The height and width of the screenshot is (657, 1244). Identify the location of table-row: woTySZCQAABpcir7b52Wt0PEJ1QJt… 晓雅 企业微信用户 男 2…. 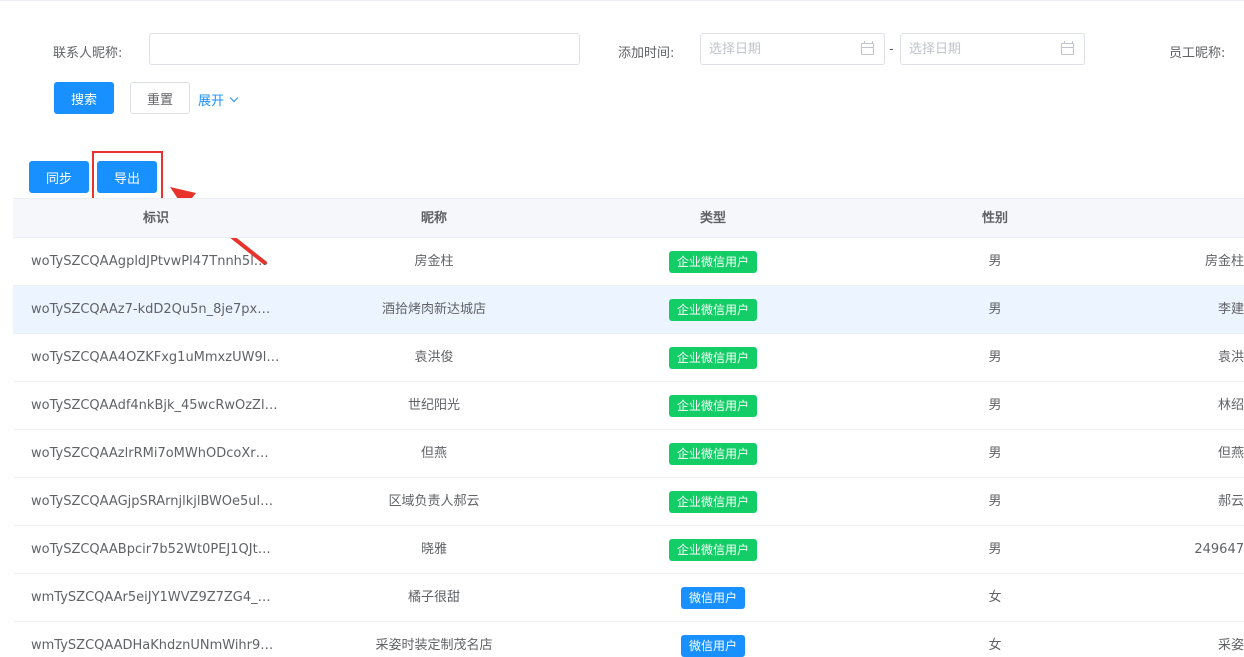
(628, 550).